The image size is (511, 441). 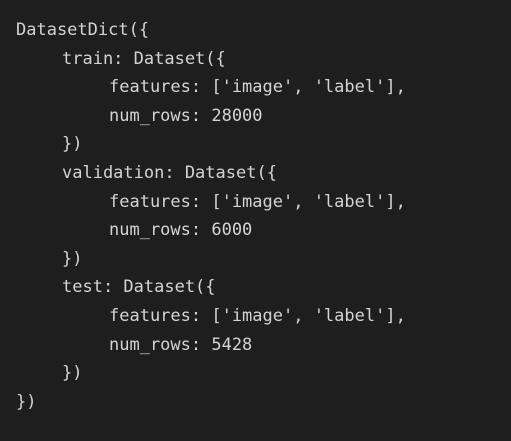 What do you see at coordinates (144, 58) in the screenshot?
I see `code-line-train-open: train: Dataset({` at bounding box center [144, 58].